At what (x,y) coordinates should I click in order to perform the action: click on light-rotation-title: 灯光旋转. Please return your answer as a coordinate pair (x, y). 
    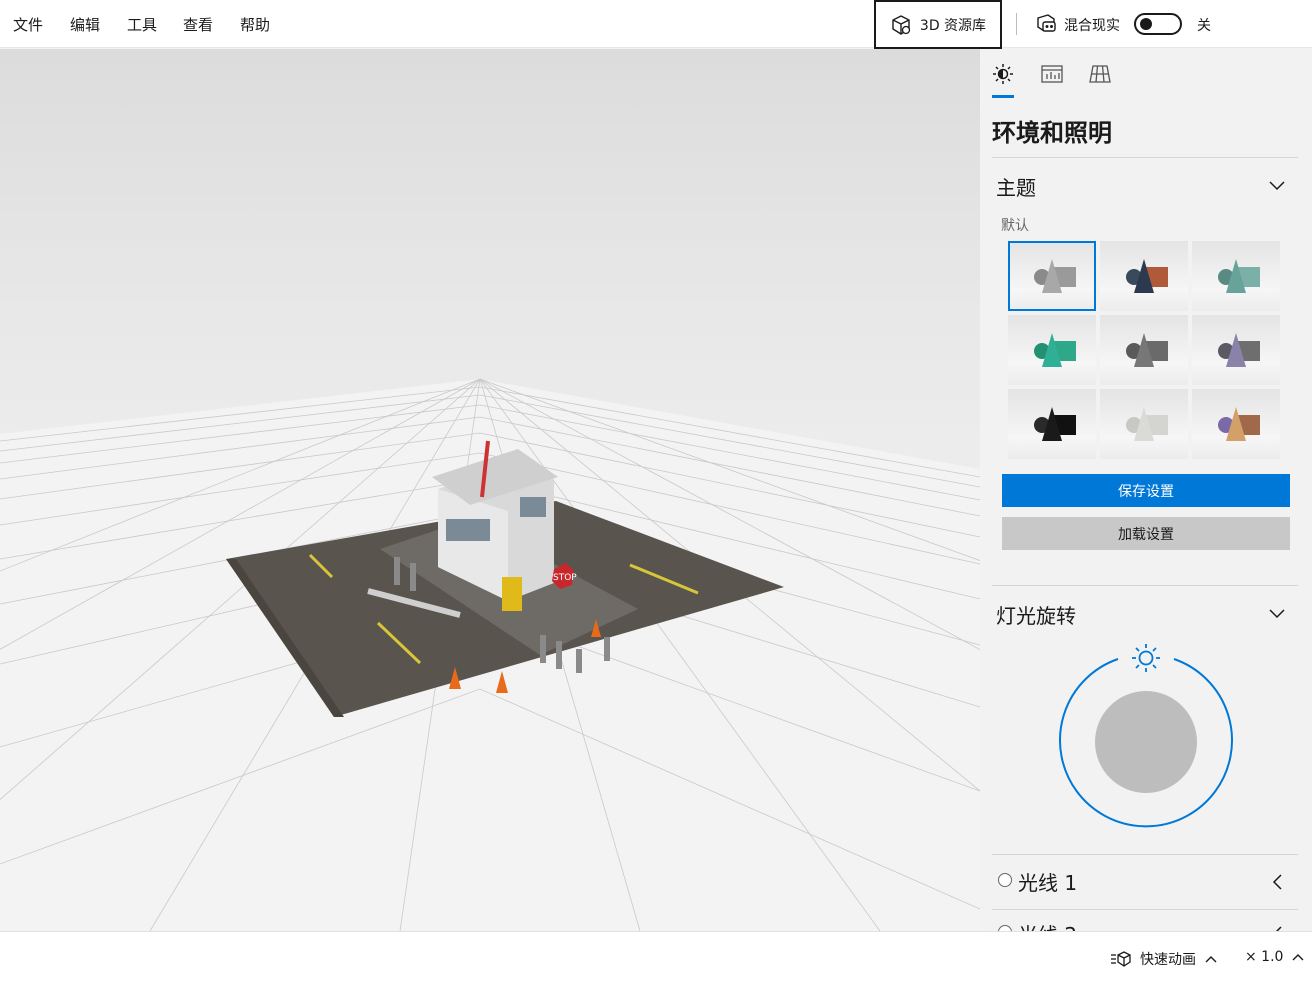
    Looking at the image, I should click on (1036, 616).